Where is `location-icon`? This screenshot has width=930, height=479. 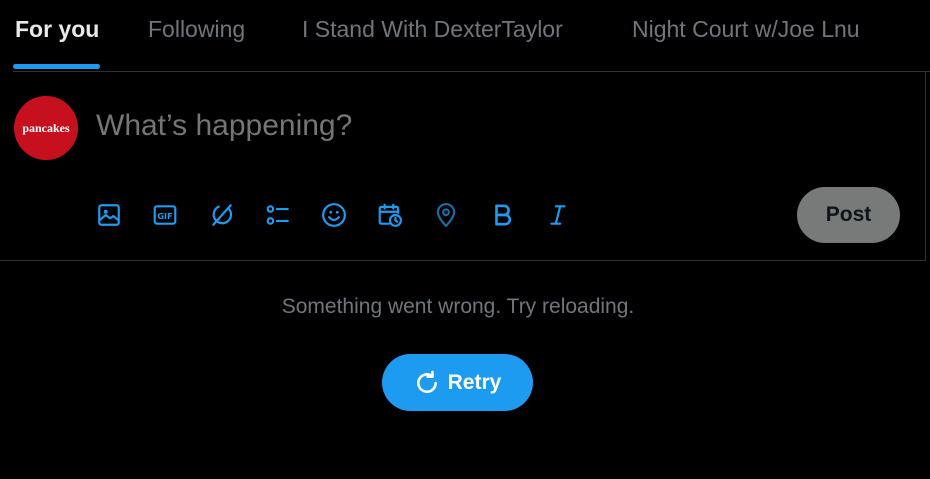 location-icon is located at coordinates (446, 215).